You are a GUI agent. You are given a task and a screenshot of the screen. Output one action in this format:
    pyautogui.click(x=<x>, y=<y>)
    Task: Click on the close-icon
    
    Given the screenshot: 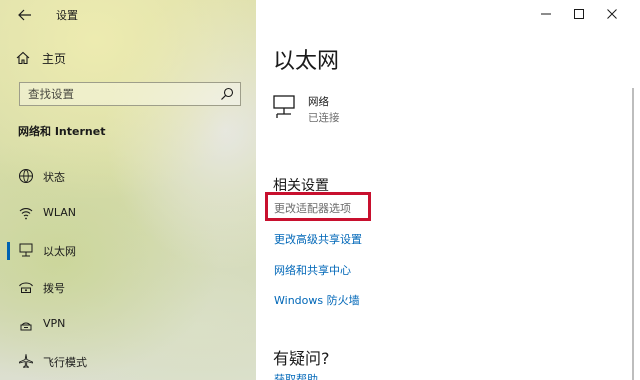 What is the action you would take?
    pyautogui.click(x=612, y=14)
    